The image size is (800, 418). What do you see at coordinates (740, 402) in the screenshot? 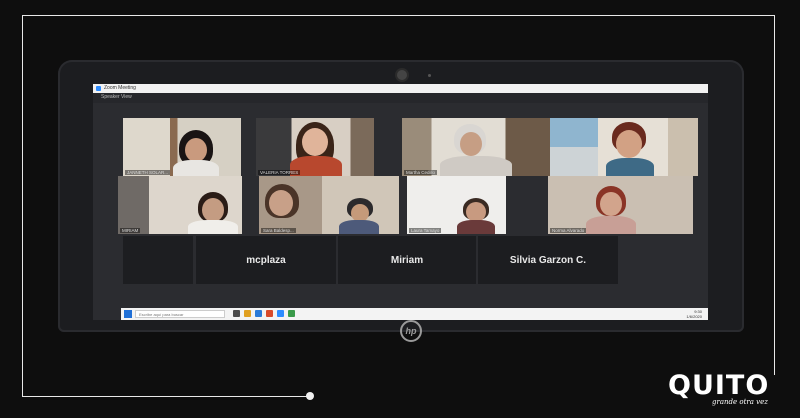
I see `brand-tagline: grande otra vez` at bounding box center [740, 402].